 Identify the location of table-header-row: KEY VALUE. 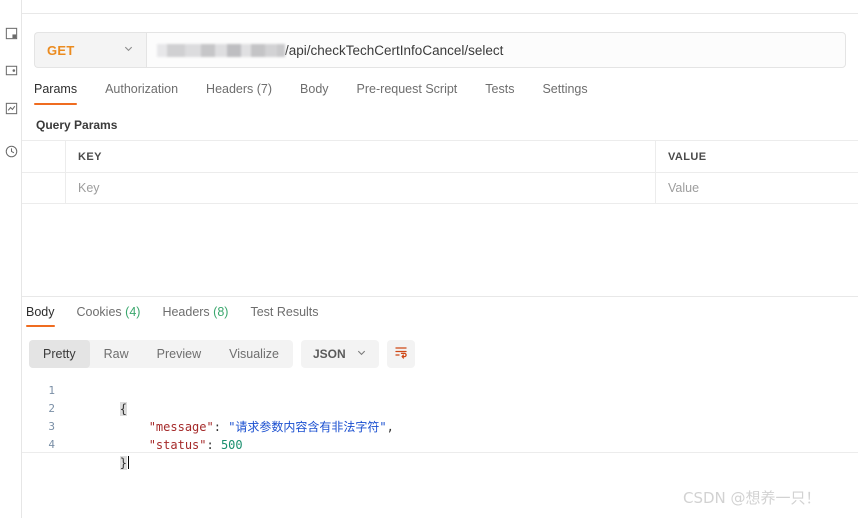
(440, 156).